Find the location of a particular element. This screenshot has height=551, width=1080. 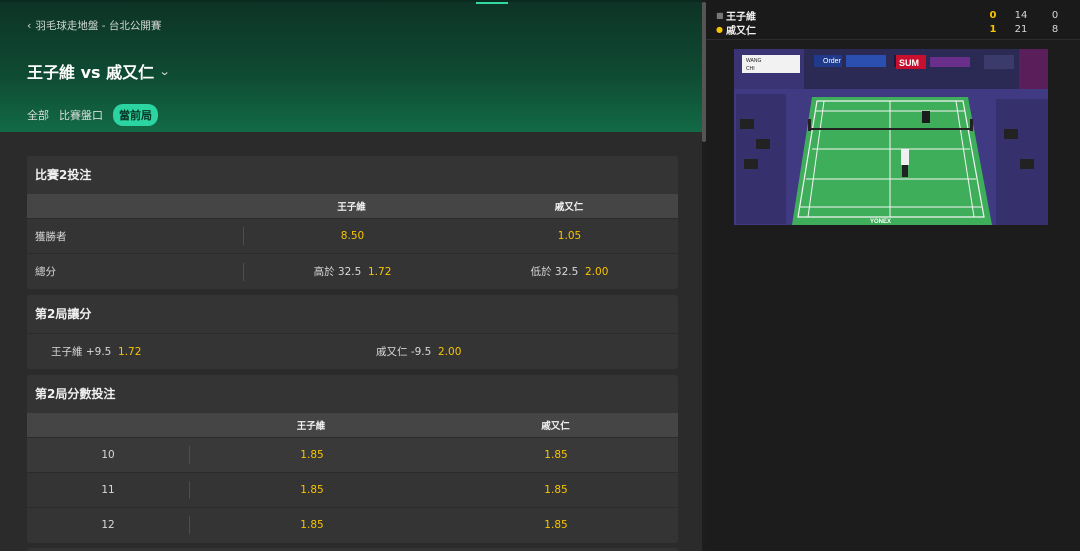

player-name: 王子維 is located at coordinates (741, 17).